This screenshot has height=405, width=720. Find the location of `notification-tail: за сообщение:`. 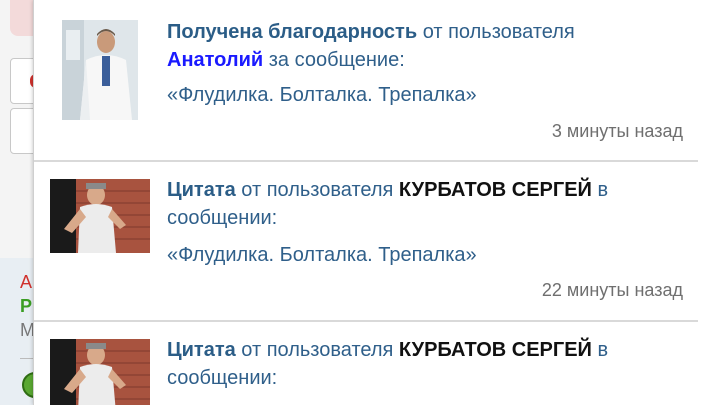

notification-tail: за сообщение: is located at coordinates (334, 60).